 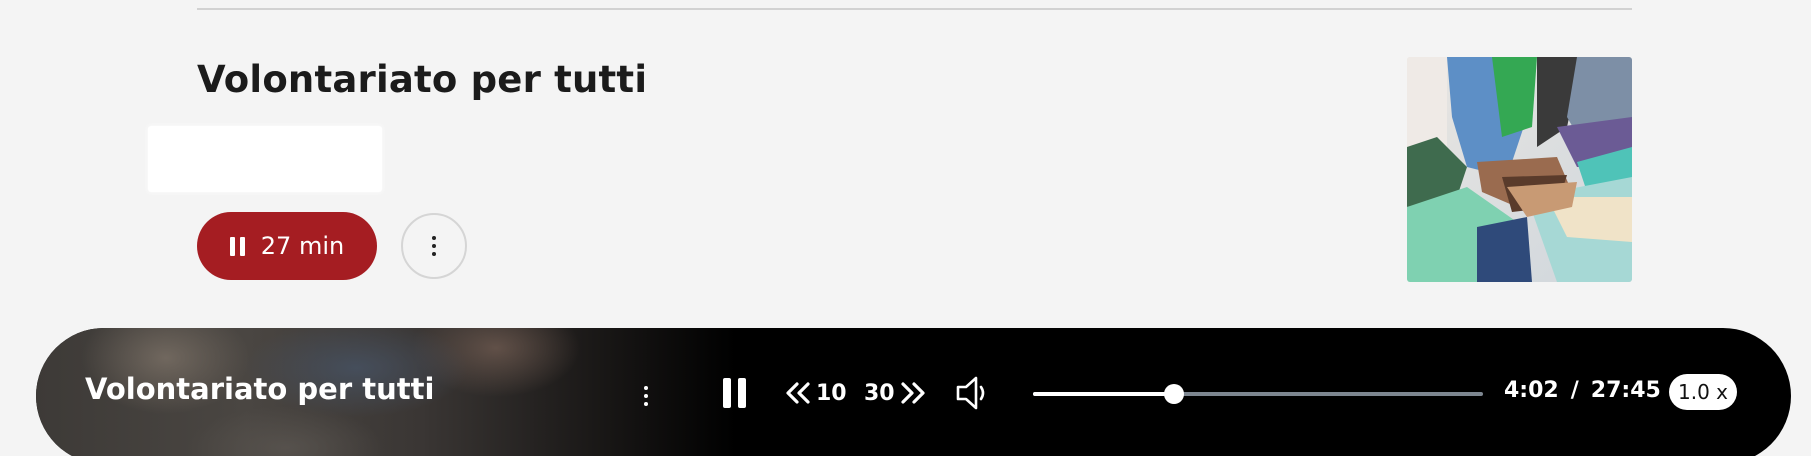 What do you see at coordinates (302, 246) in the screenshot?
I see `duration-label: 27 min` at bounding box center [302, 246].